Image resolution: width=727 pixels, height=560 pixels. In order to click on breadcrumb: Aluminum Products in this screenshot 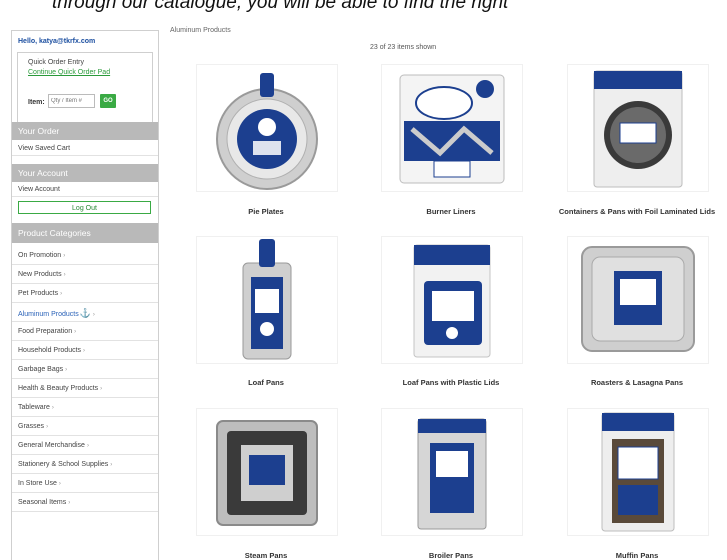, I will do `click(200, 30)`.